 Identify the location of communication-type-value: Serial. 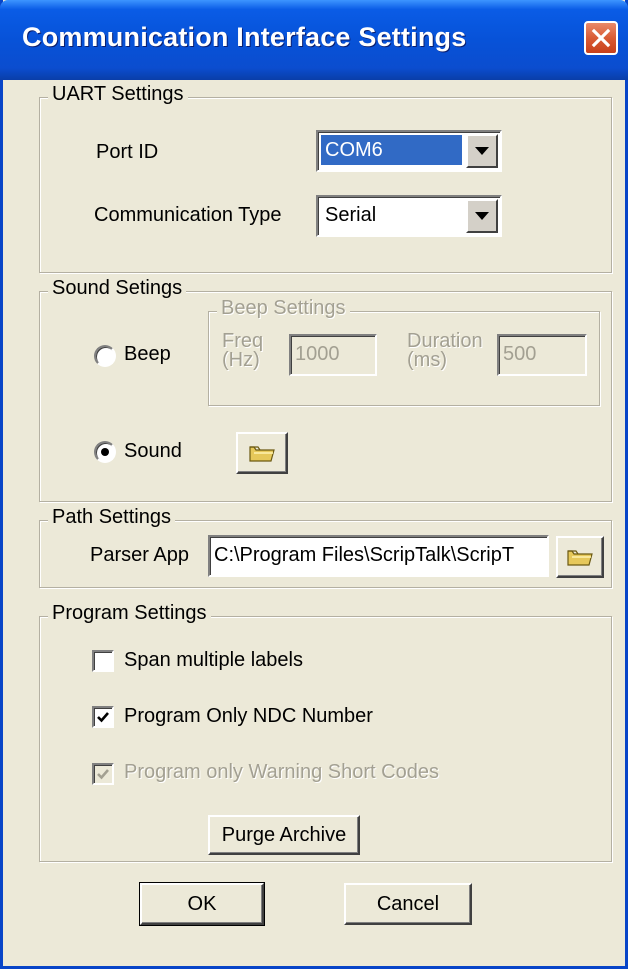
(351, 215).